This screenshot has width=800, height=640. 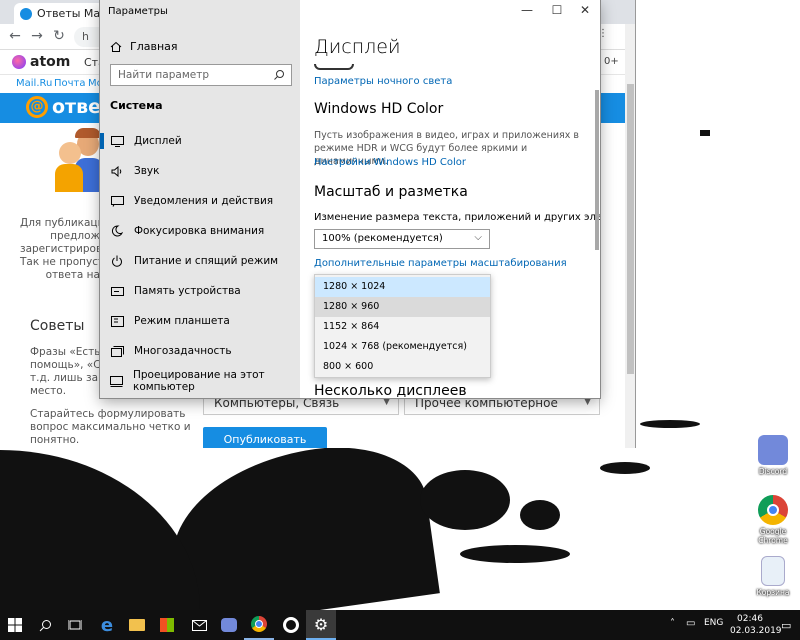 I want to click on browser-tab: Ответы Mail.Ru: зад, so click(x=59, y=13).